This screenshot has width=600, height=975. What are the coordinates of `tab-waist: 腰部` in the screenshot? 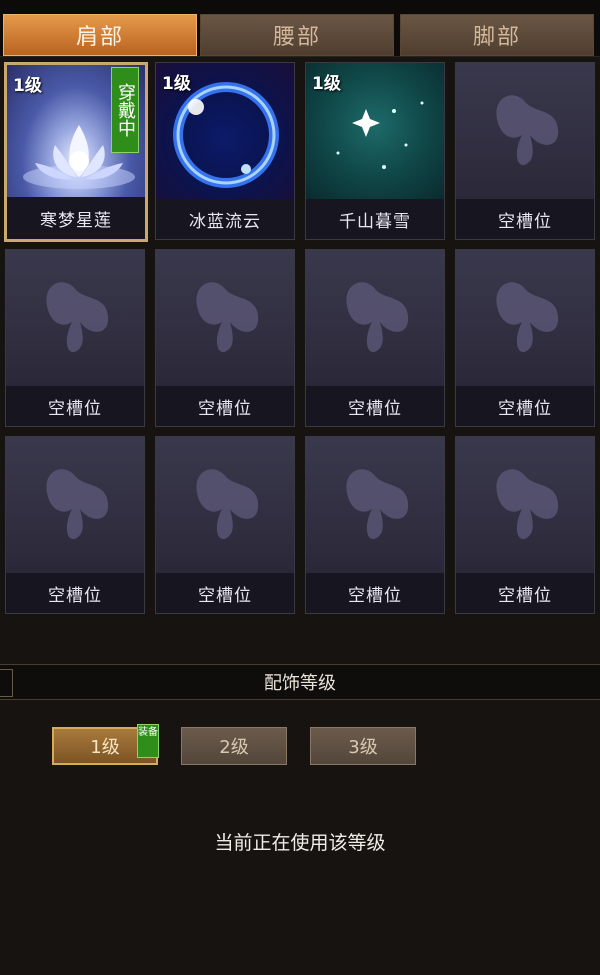 It's located at (297, 35).